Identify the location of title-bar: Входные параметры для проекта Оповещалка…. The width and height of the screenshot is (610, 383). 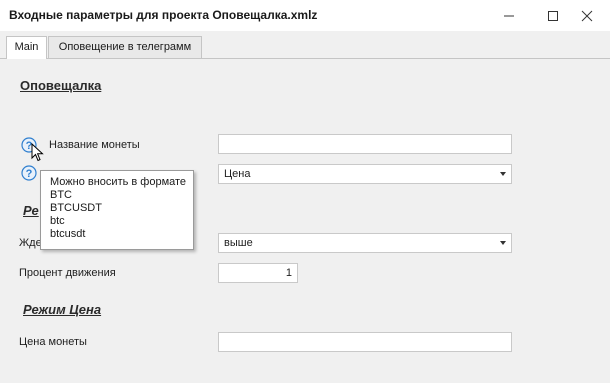
(305, 15).